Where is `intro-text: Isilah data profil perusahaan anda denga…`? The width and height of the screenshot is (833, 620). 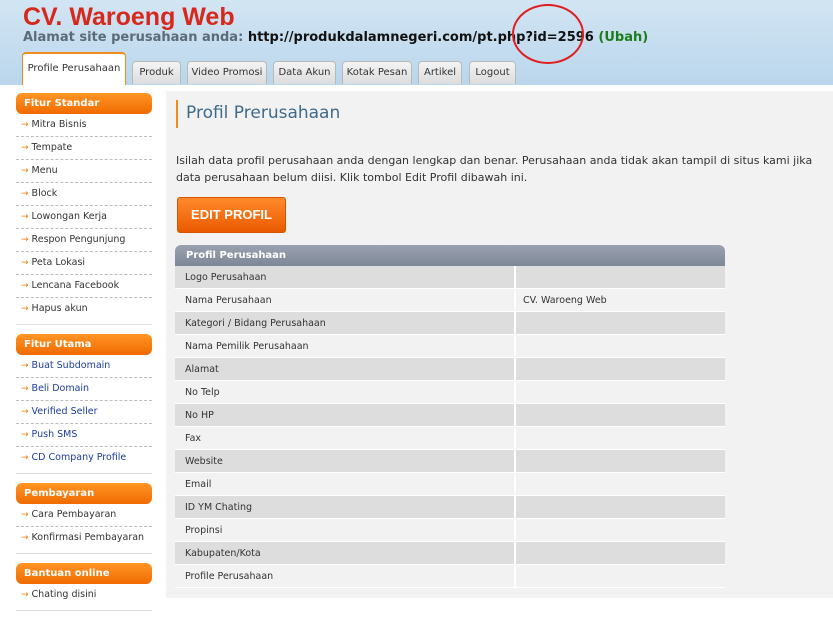 intro-text: Isilah data profil perusahaan anda denga… is located at coordinates (494, 169).